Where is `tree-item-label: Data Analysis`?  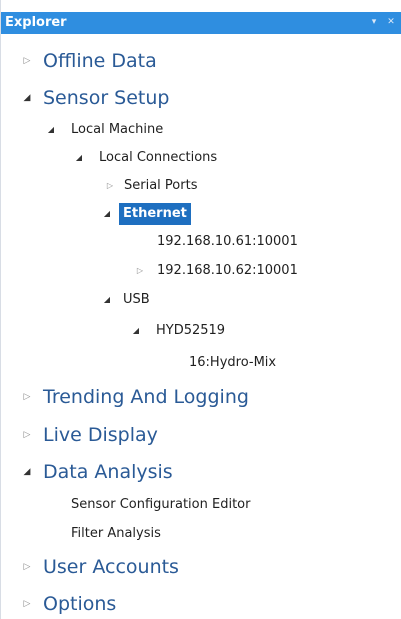
tree-item-label: Data Analysis is located at coordinates (108, 472).